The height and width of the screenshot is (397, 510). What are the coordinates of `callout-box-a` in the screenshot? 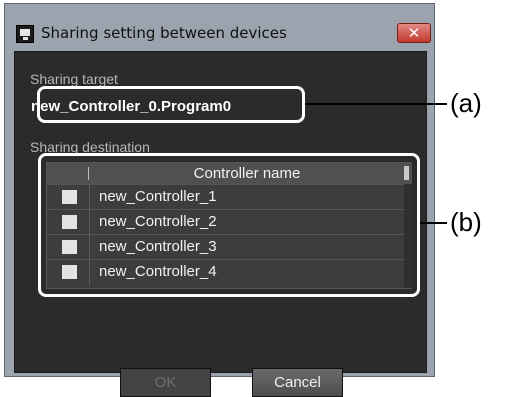 It's located at (171, 104).